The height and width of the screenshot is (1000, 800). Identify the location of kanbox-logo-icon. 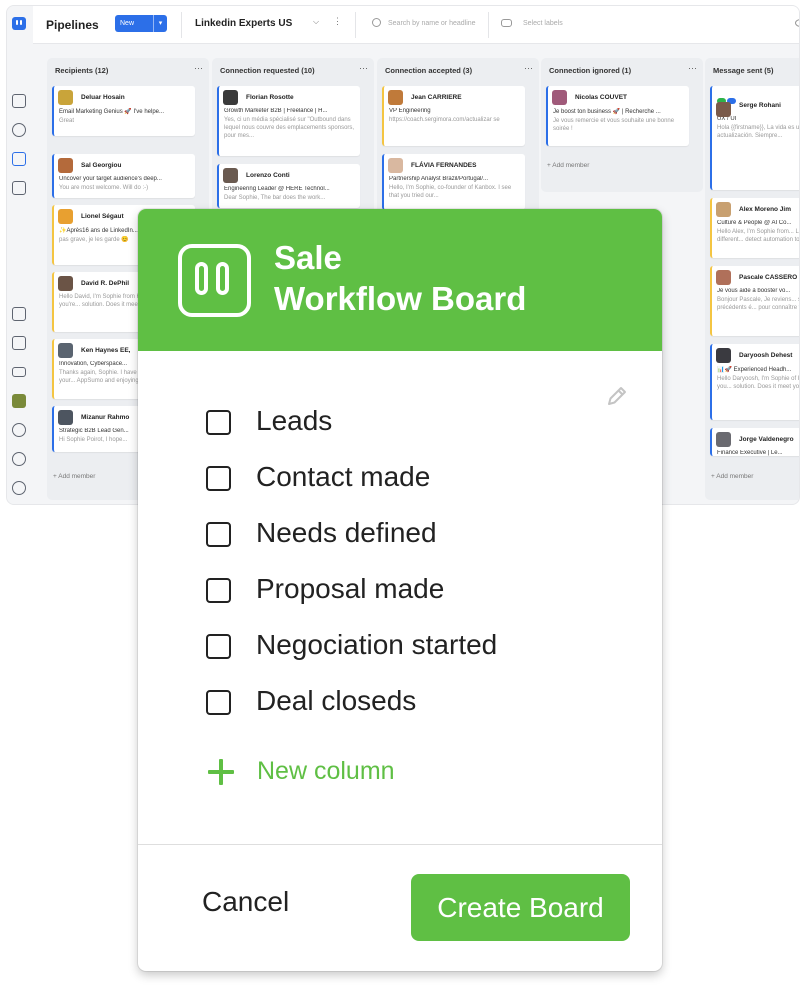
(19, 23).